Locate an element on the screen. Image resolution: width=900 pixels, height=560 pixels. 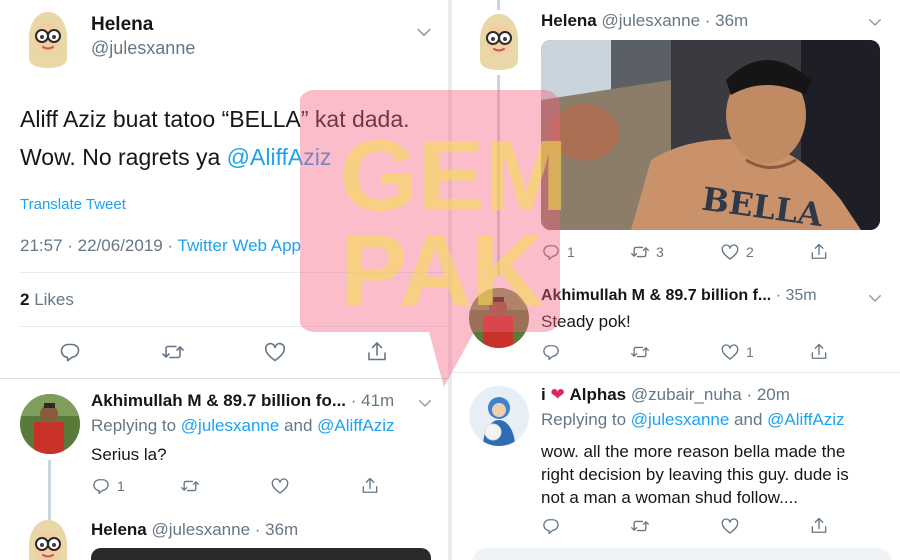
alphas-avatar is located at coordinates (499, 416).